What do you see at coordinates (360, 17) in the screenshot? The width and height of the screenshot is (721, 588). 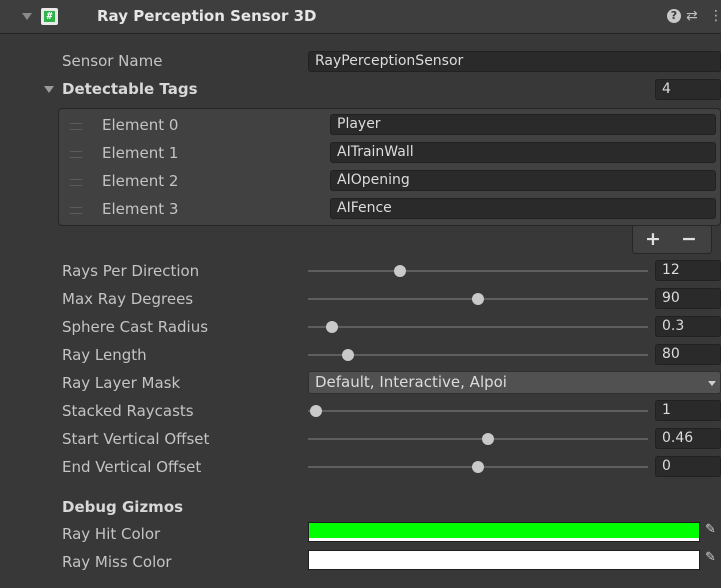 I see `component-header: # Ray Perception Sensor 3D ? ⇄ ⋮` at bounding box center [360, 17].